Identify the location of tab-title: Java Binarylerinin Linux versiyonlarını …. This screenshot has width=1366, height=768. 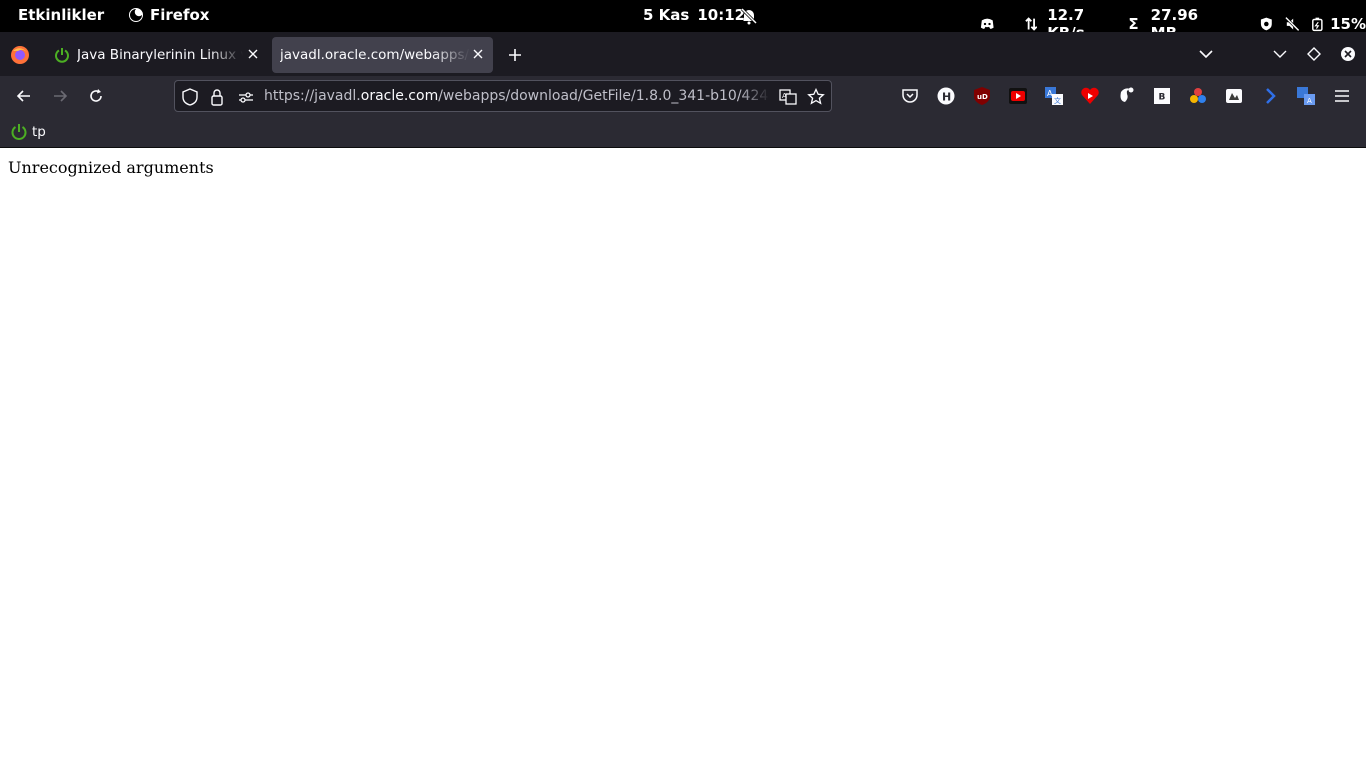
(160, 55).